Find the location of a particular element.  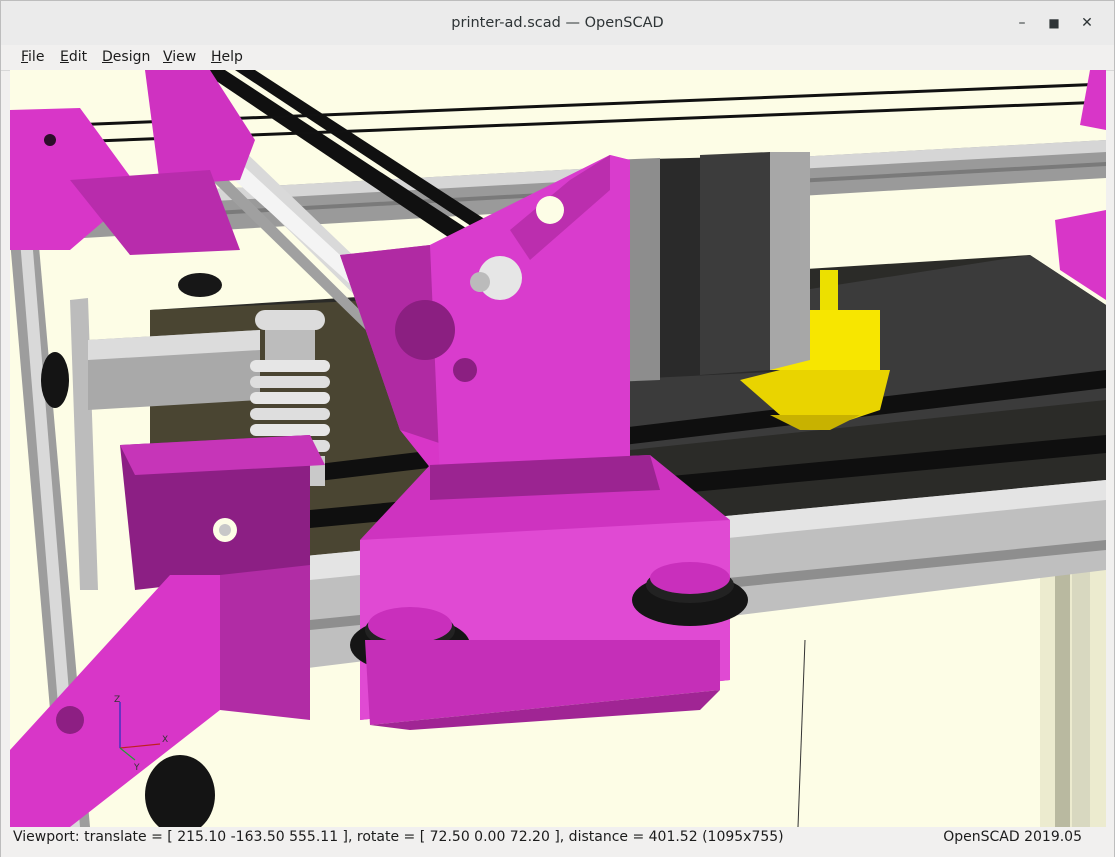

close-icon: ✕ is located at coordinates (1087, 23).